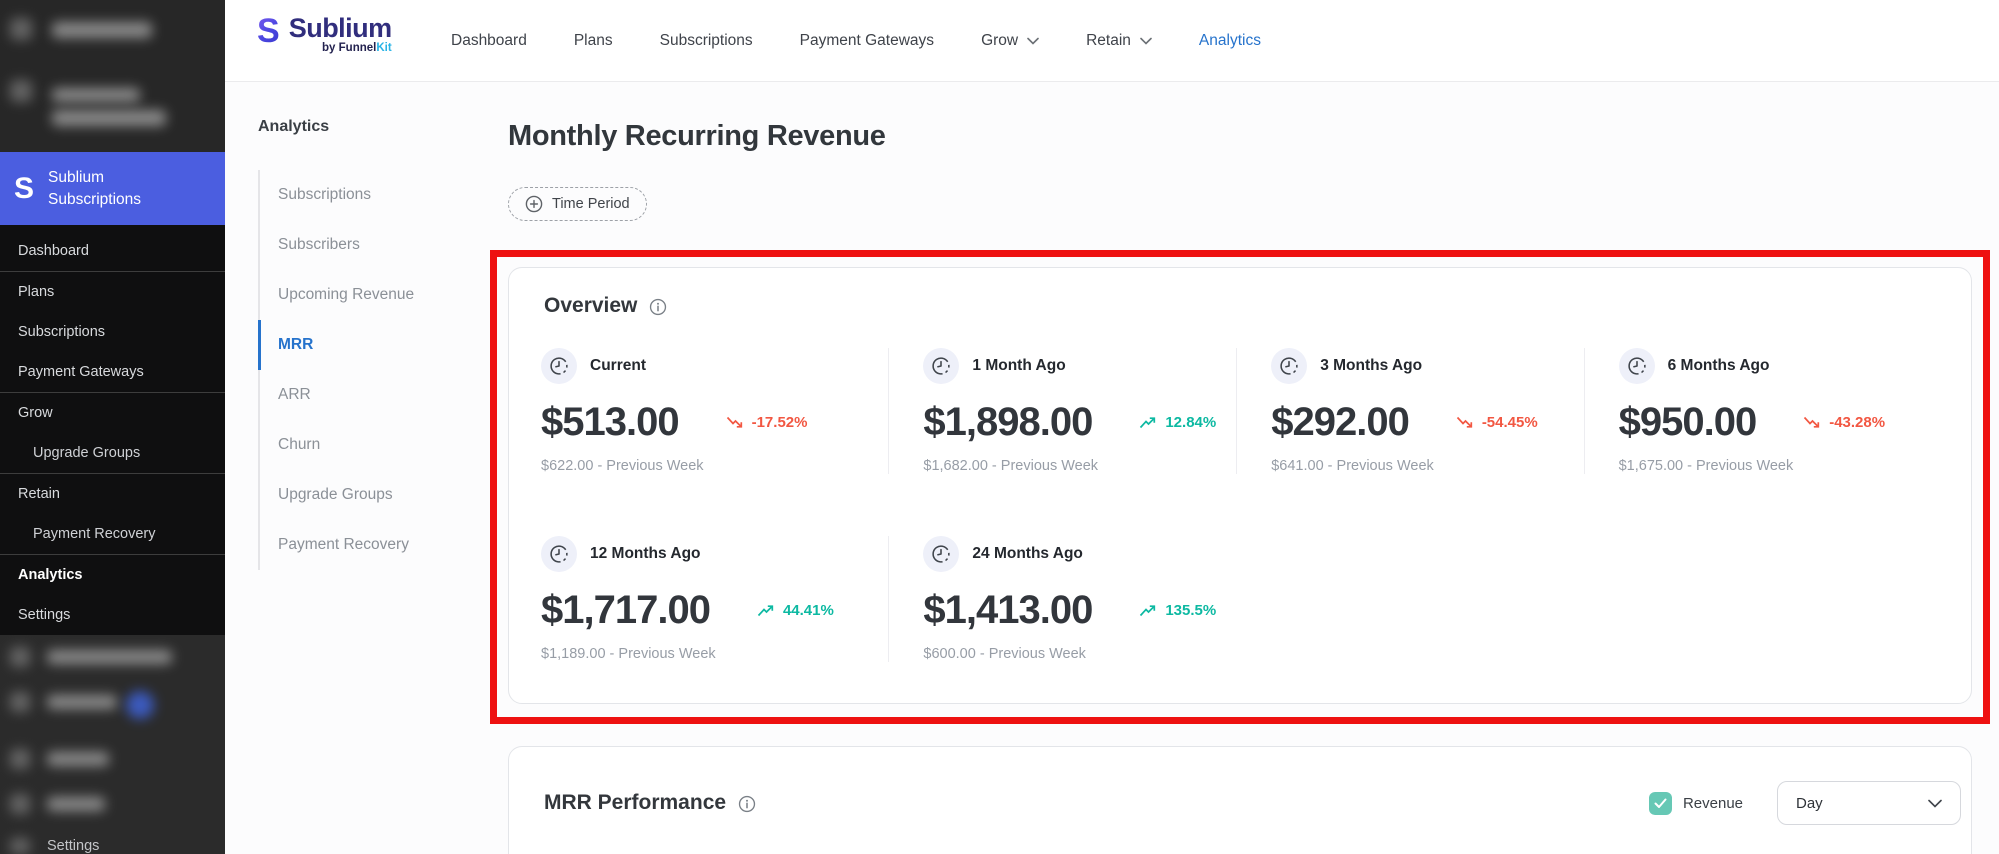 The height and width of the screenshot is (854, 1999). Describe the element at coordinates (1496, 422) in the screenshot. I see `trend-down-indicator: -54.45%` at that location.